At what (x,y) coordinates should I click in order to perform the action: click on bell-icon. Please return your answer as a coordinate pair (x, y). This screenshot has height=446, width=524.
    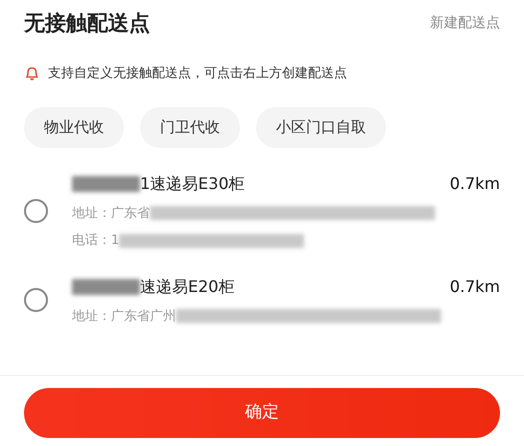
    Looking at the image, I should click on (32, 73).